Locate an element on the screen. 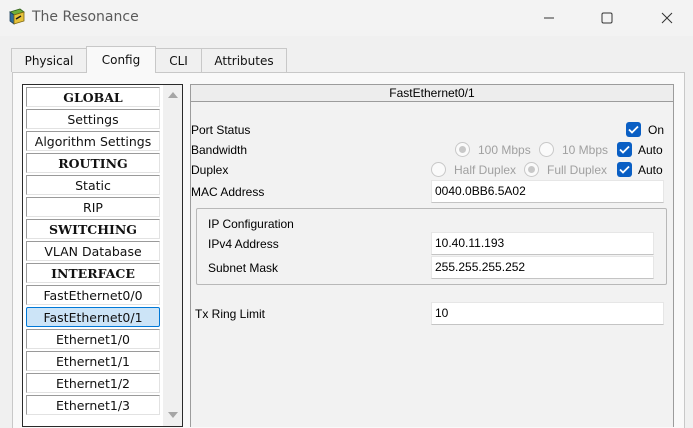 The width and height of the screenshot is (693, 428). nav-item-vlan-database: VLAN Database is located at coordinates (93, 251).